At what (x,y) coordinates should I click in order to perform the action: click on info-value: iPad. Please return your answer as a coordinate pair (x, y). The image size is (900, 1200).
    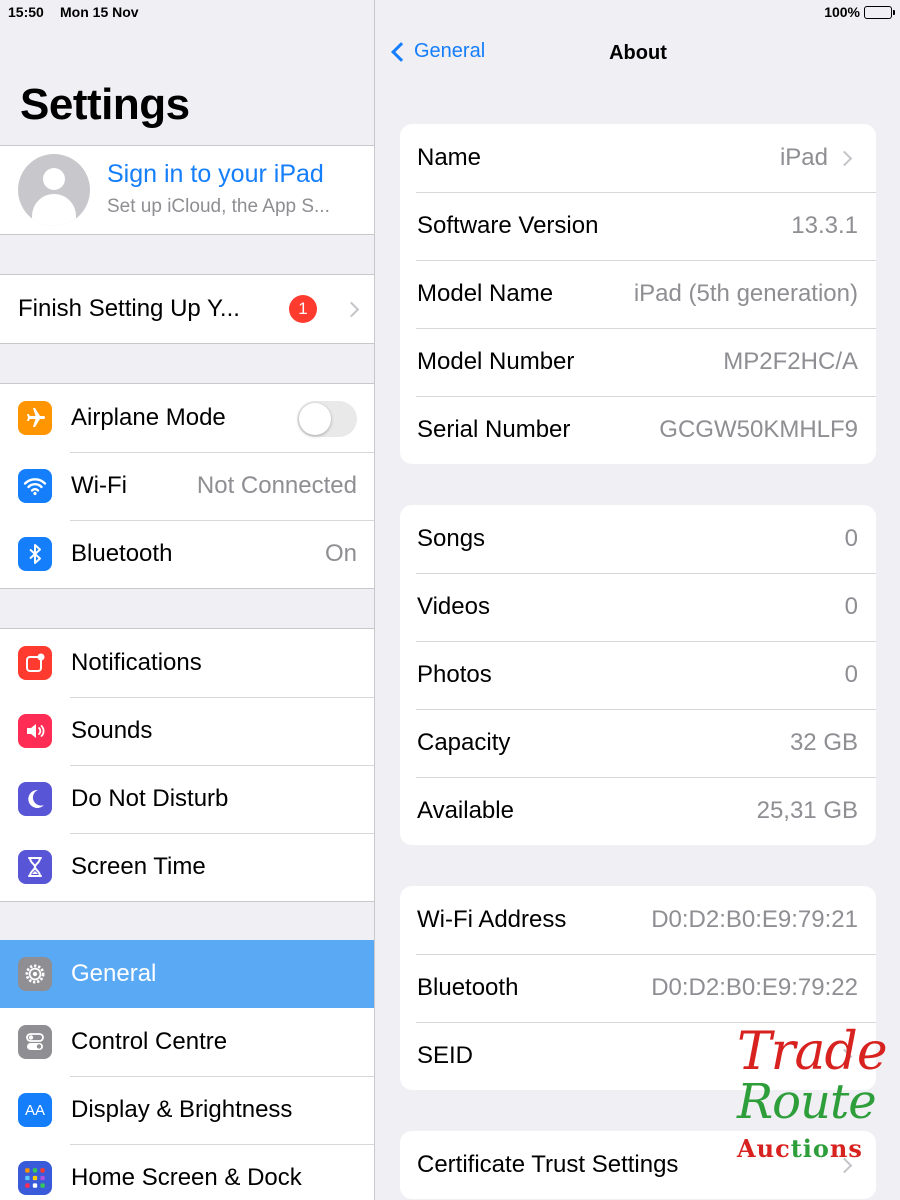
    Looking at the image, I should click on (803, 157).